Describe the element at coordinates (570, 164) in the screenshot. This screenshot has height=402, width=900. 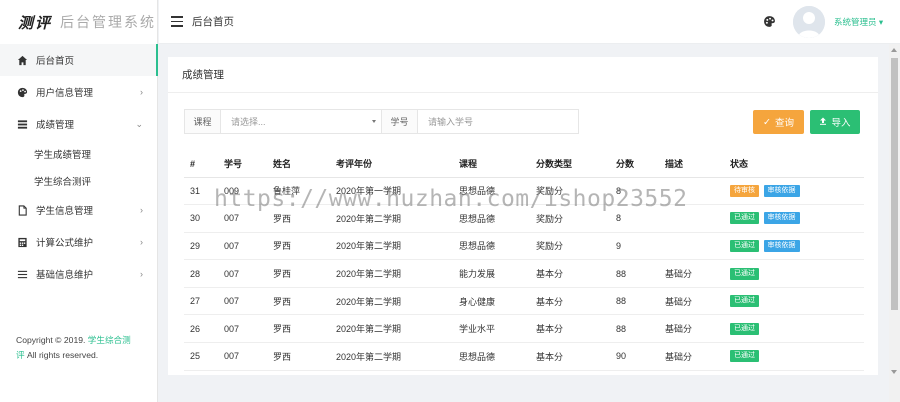
I see `column-header: 分数类型` at that location.